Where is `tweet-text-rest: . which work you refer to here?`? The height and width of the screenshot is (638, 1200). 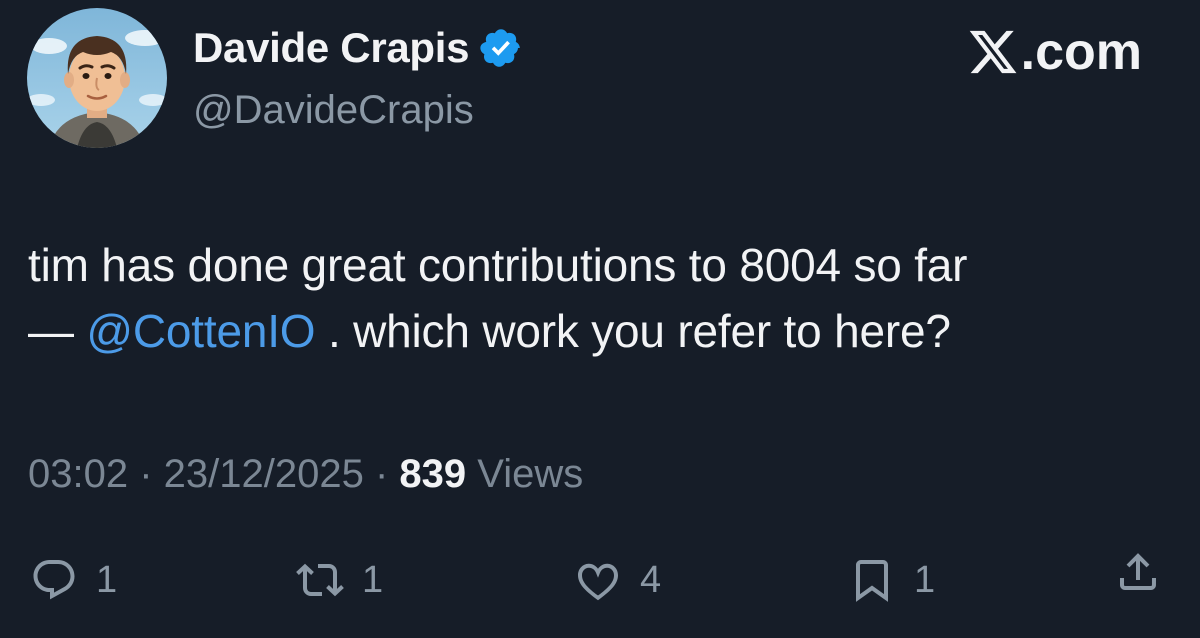 tweet-text-rest: . which work you refer to here? is located at coordinates (633, 331).